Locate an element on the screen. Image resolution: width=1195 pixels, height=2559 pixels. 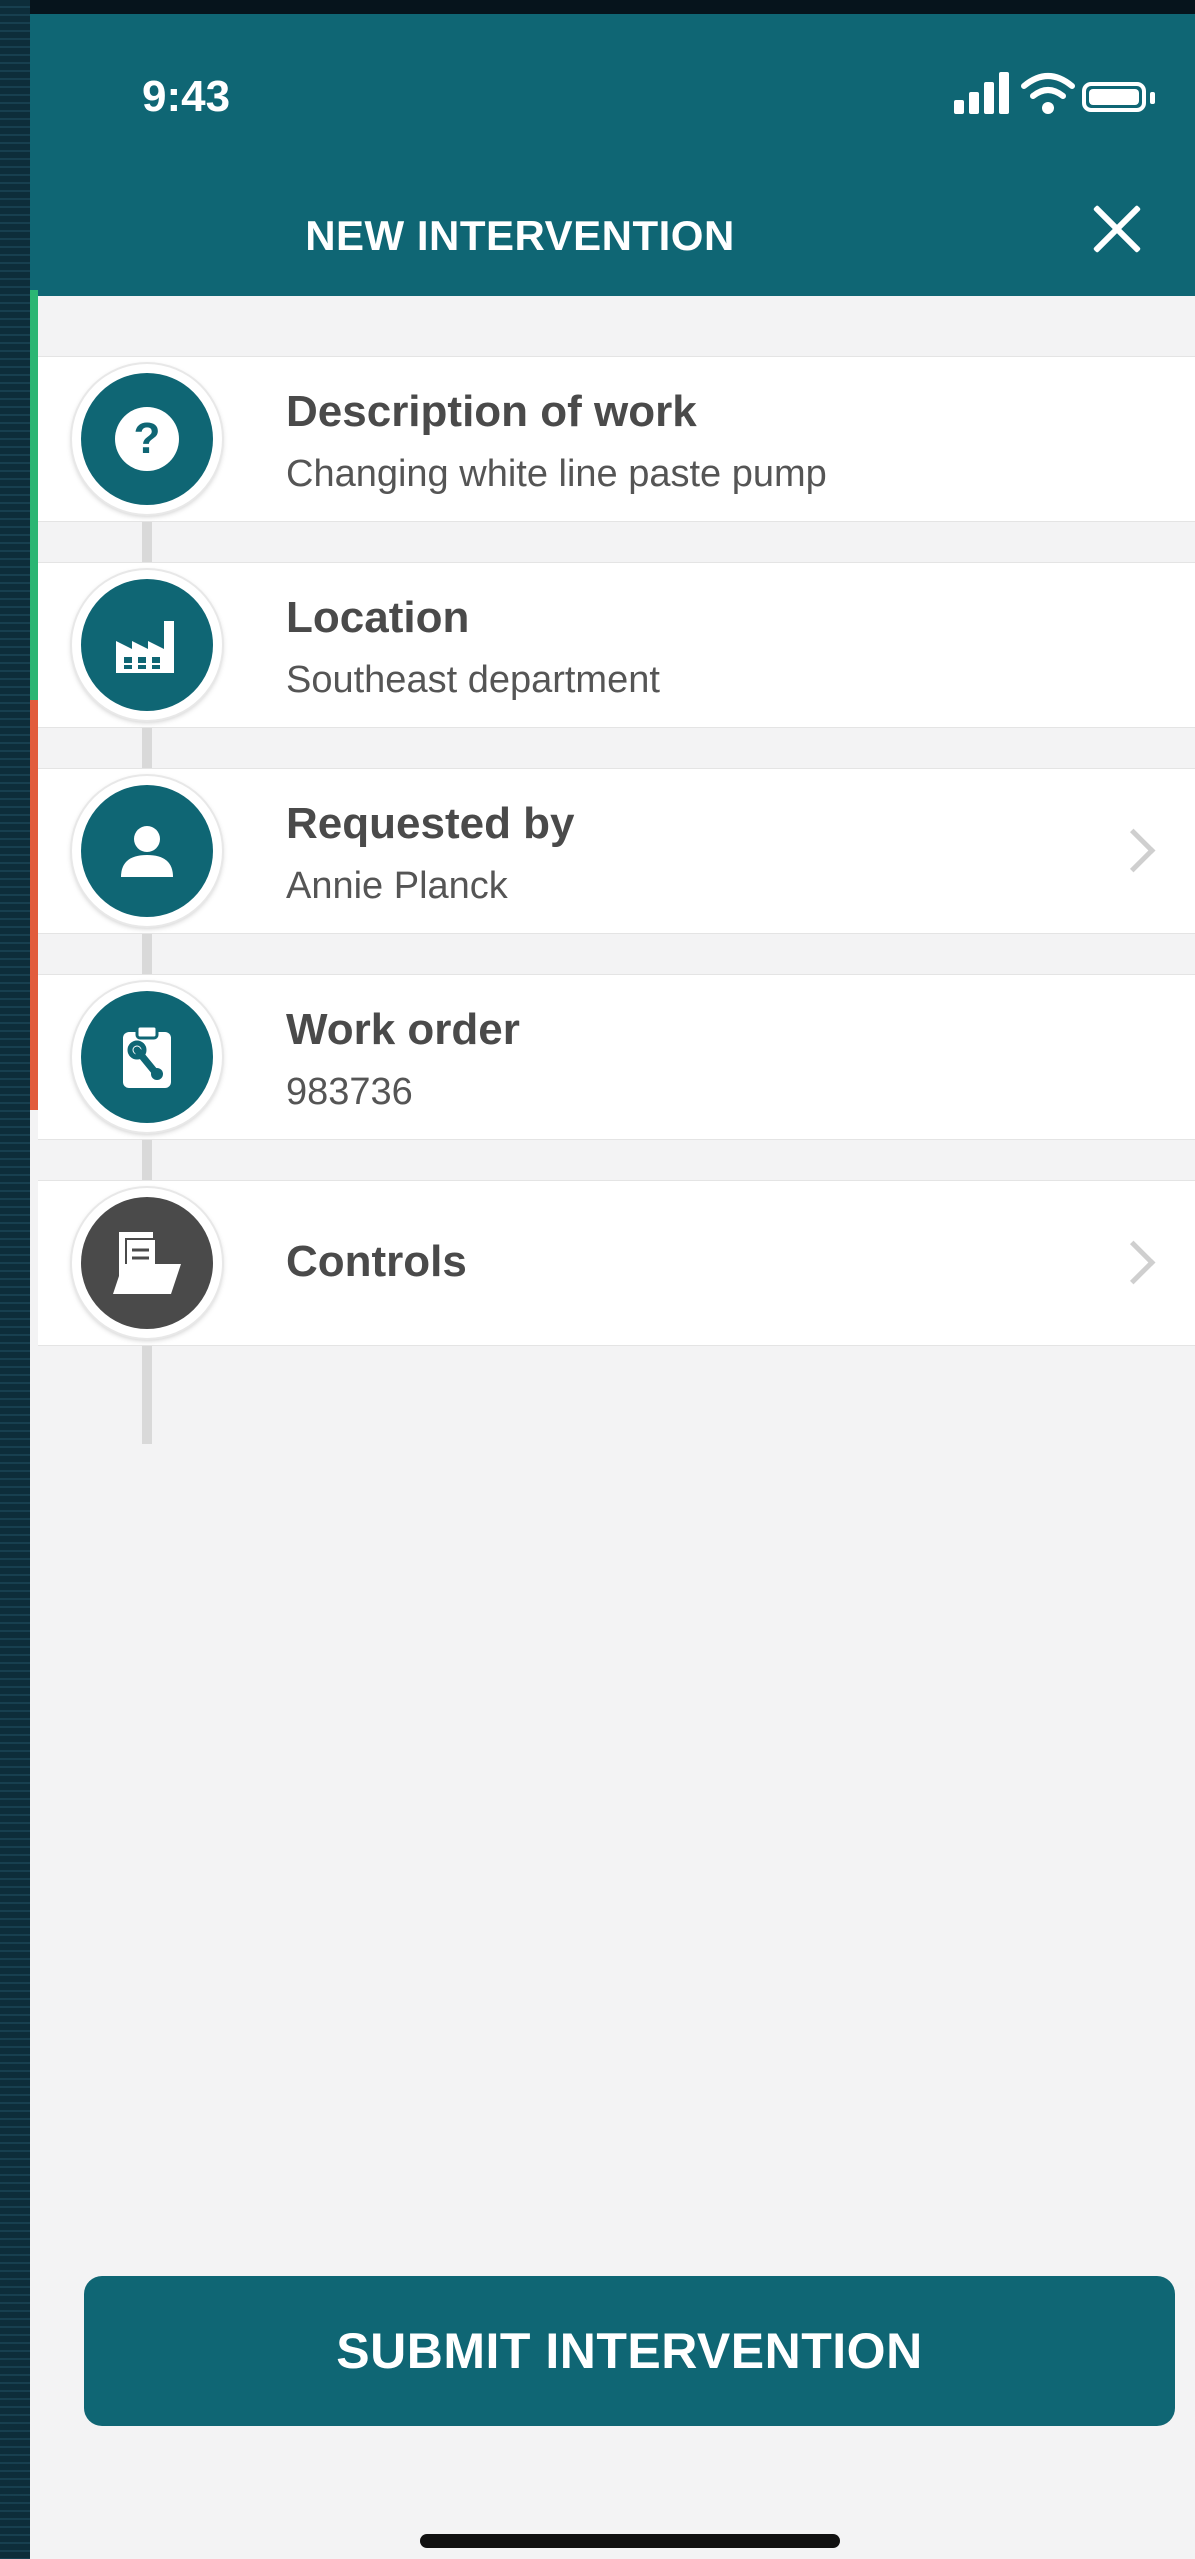
item-icon-ring: ? is located at coordinates (147, 439).